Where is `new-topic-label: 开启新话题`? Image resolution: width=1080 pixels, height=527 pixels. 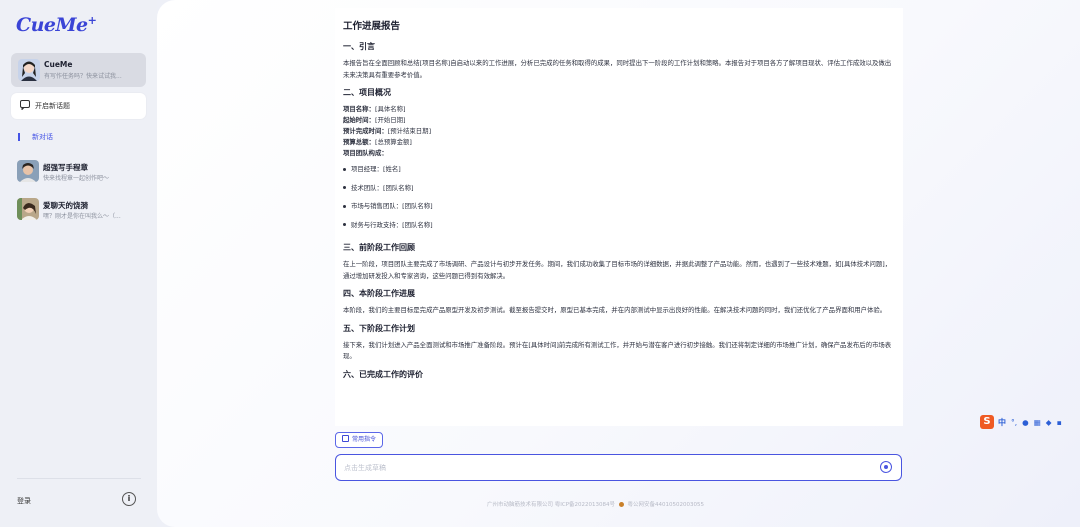
new-topic-label: 开启新话题 is located at coordinates (52, 106).